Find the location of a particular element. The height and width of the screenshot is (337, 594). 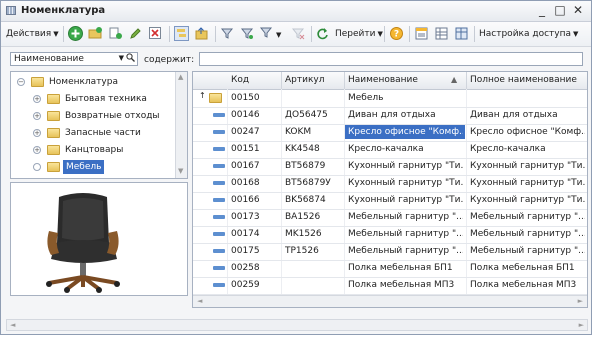

chevron-down-icon: ▼ is located at coordinates (121, 58).